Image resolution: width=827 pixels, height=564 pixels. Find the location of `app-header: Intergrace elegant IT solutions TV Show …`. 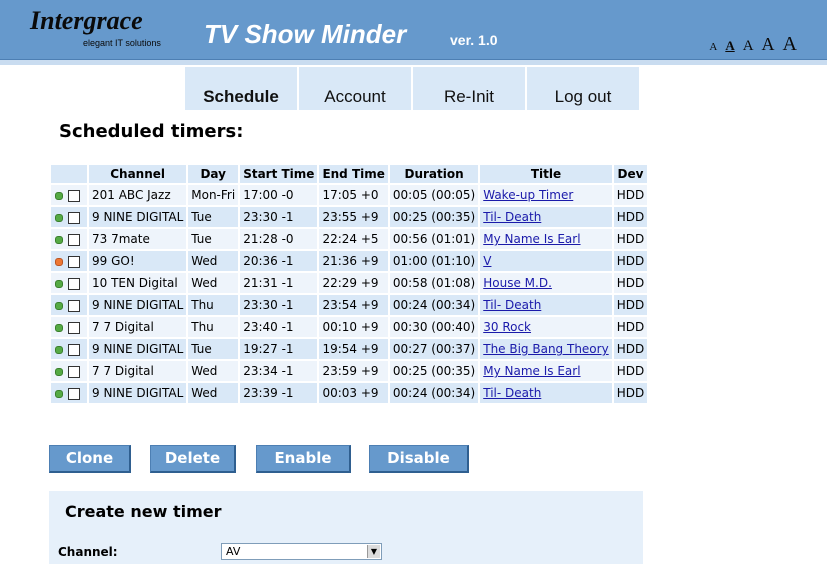

app-header: Intergrace elegant IT solutions TV Show … is located at coordinates (413, 30).